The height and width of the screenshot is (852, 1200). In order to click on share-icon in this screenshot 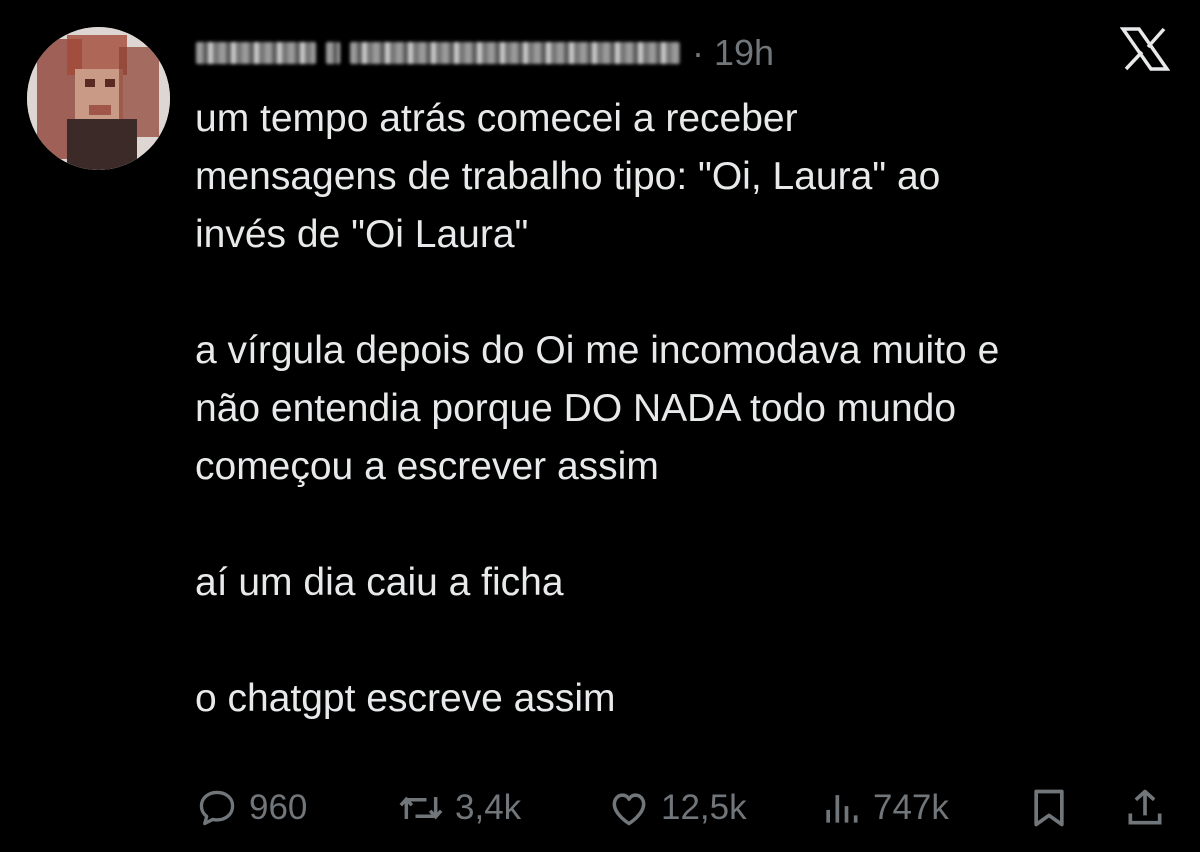, I will do `click(1145, 807)`.